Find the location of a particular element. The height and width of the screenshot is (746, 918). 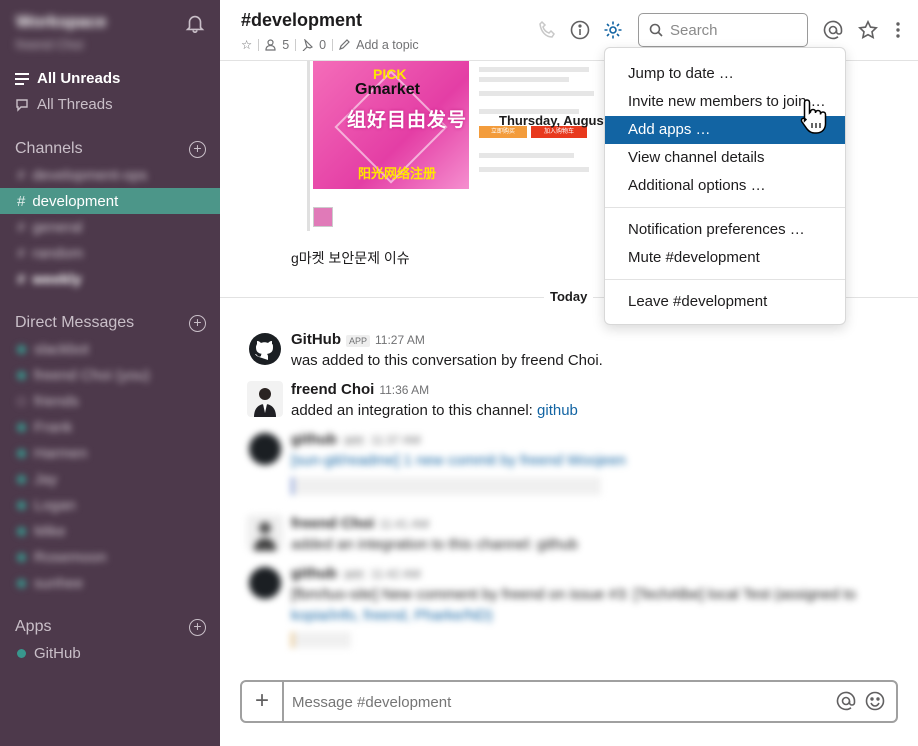

channel-label: development-ops is located at coordinates (90, 175).